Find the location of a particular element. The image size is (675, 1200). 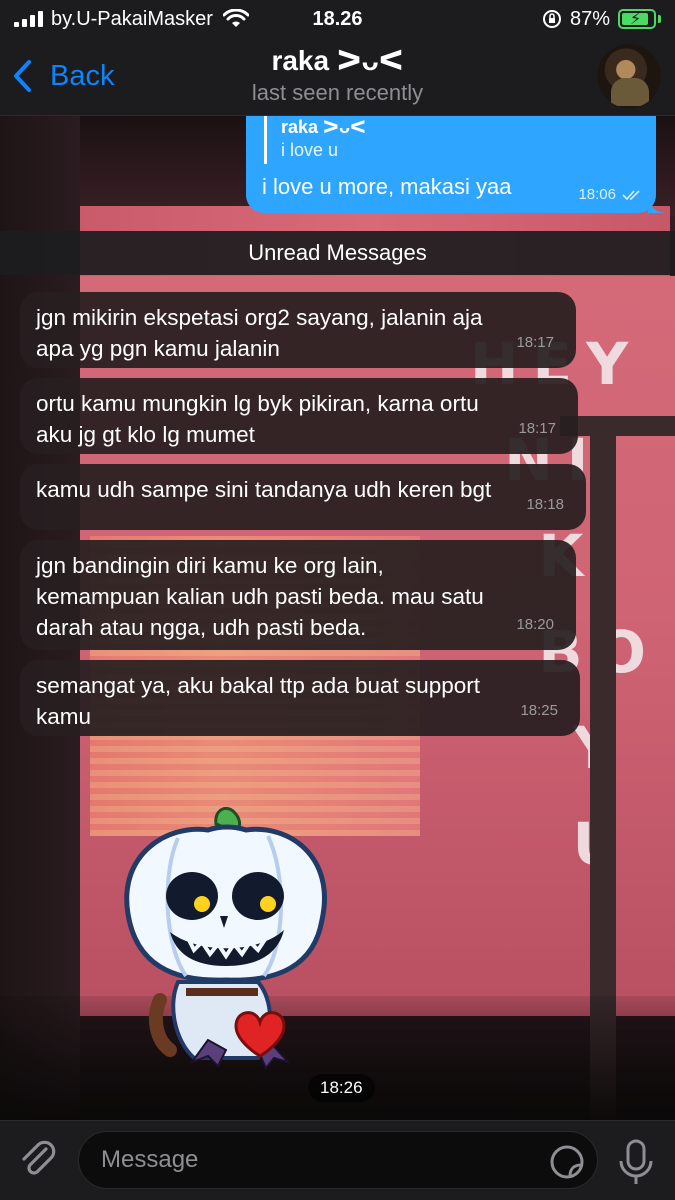

message-time: 18:18 is located at coordinates (545, 504).